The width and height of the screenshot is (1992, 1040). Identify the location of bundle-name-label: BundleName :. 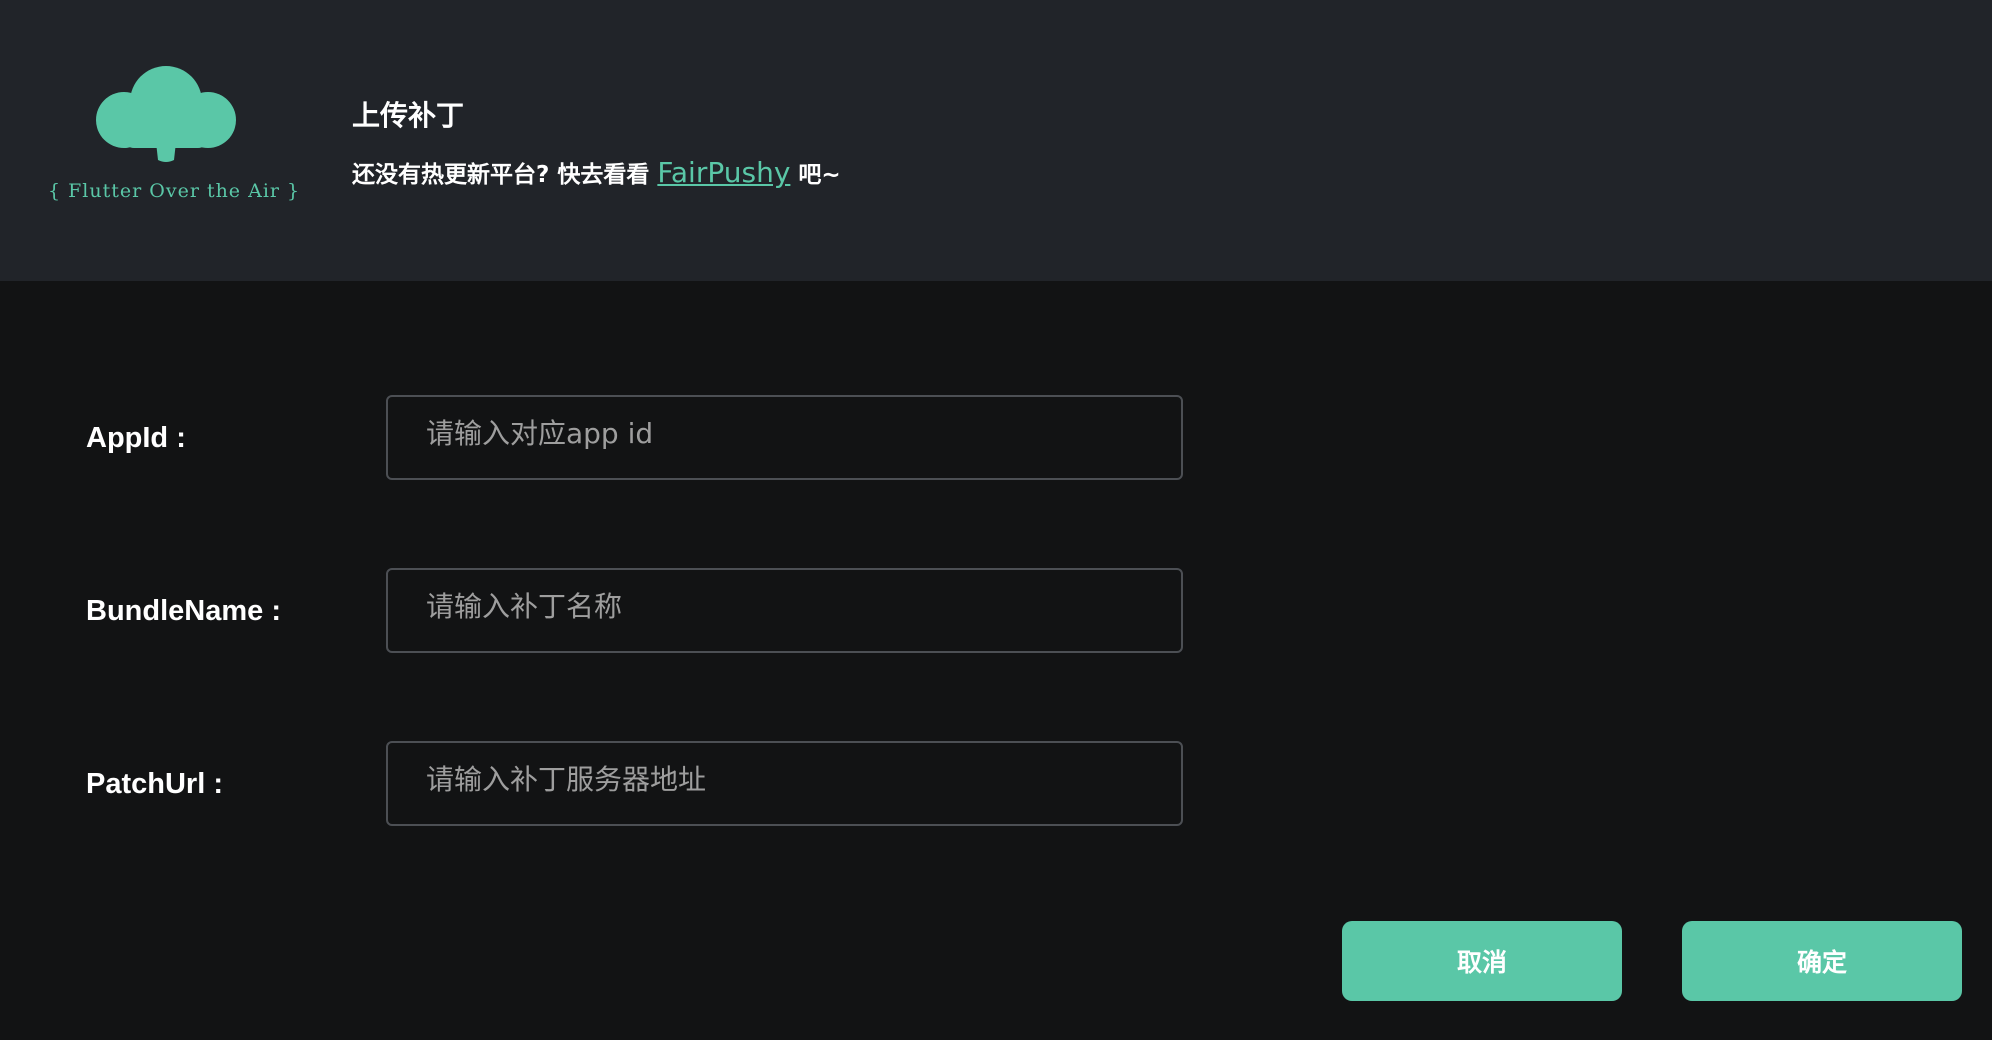
(183, 611).